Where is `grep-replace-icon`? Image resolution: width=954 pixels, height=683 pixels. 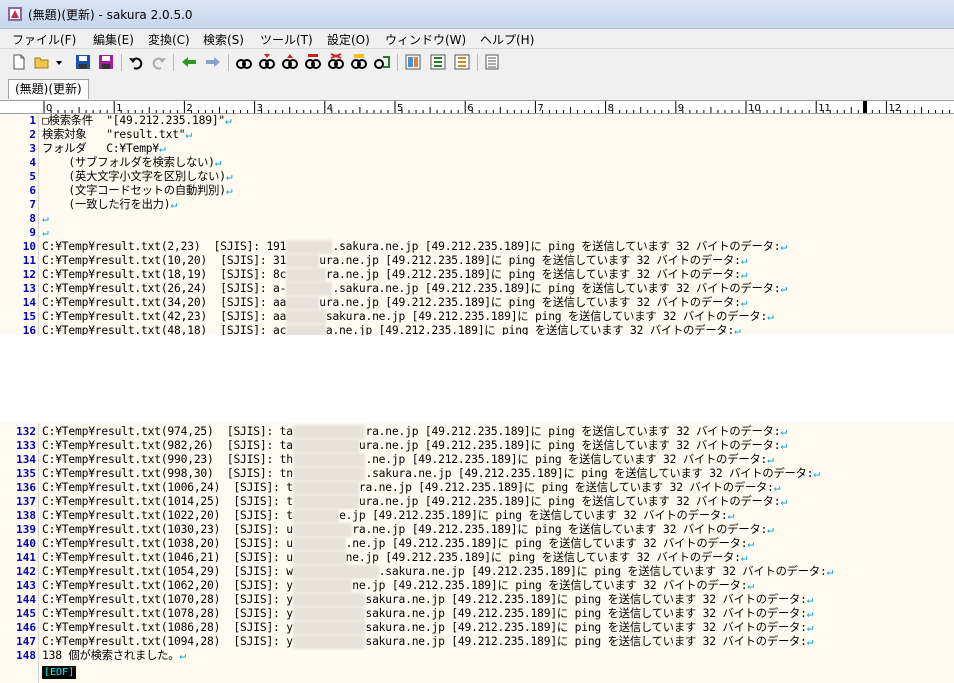
grep-replace-icon is located at coordinates (359, 62).